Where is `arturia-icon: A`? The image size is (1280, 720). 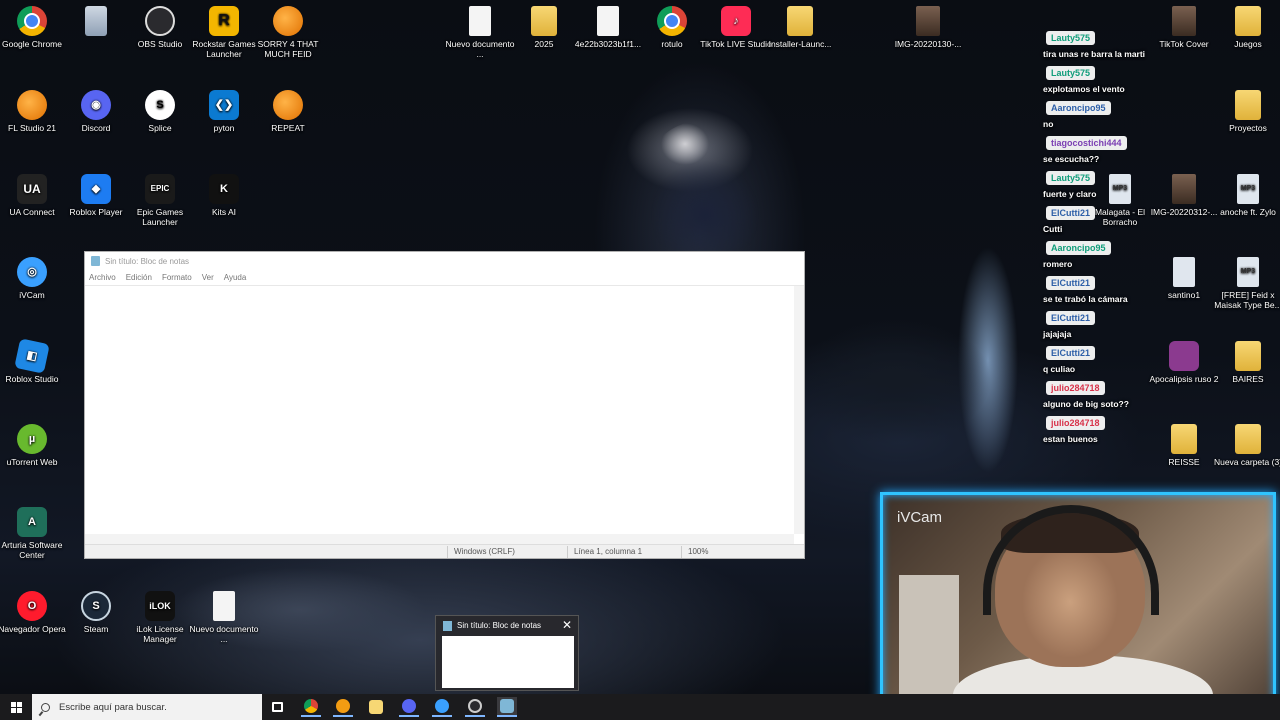 arturia-icon: A is located at coordinates (32, 522).